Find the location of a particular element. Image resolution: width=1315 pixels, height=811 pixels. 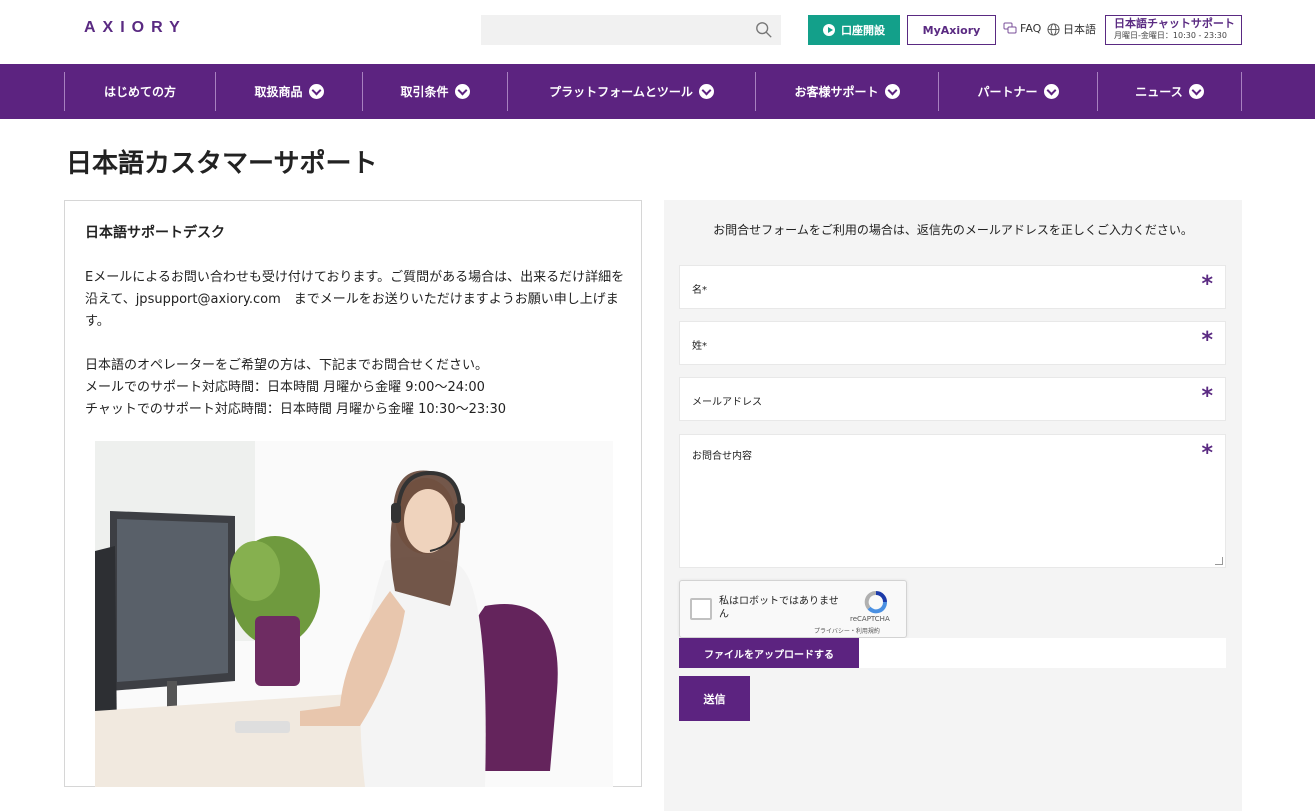

nav-item-label: はじめての方 is located at coordinates (139, 92).